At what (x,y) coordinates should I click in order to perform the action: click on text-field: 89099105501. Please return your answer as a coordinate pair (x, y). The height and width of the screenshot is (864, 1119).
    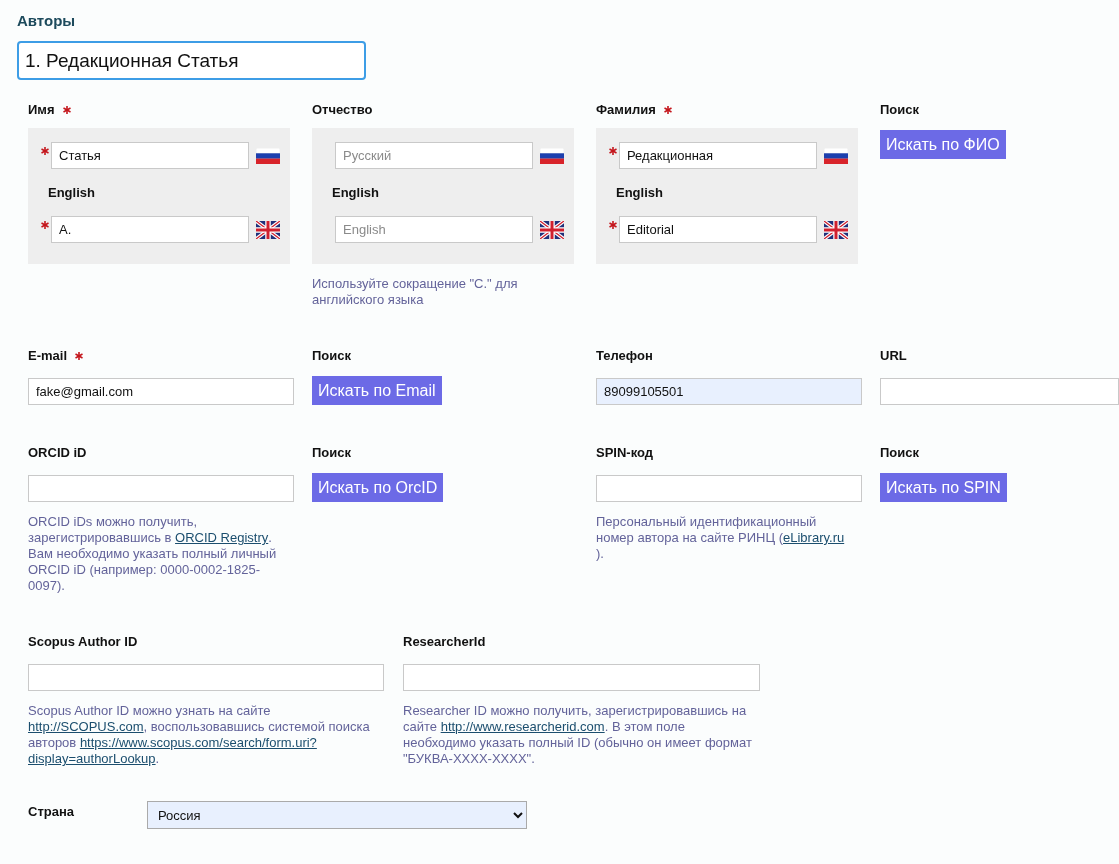
    Looking at the image, I should click on (729, 391).